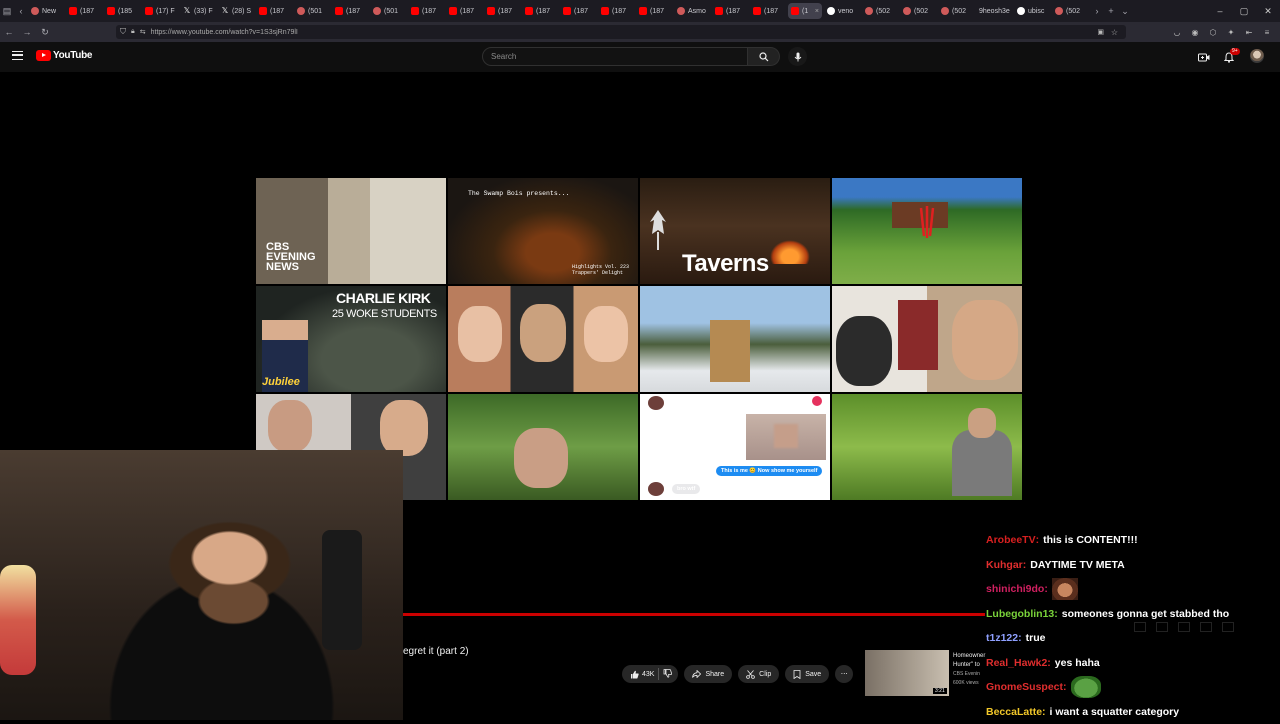 The width and height of the screenshot is (1280, 724). Describe the element at coordinates (696, 674) in the screenshot. I see `share-icon` at that location.